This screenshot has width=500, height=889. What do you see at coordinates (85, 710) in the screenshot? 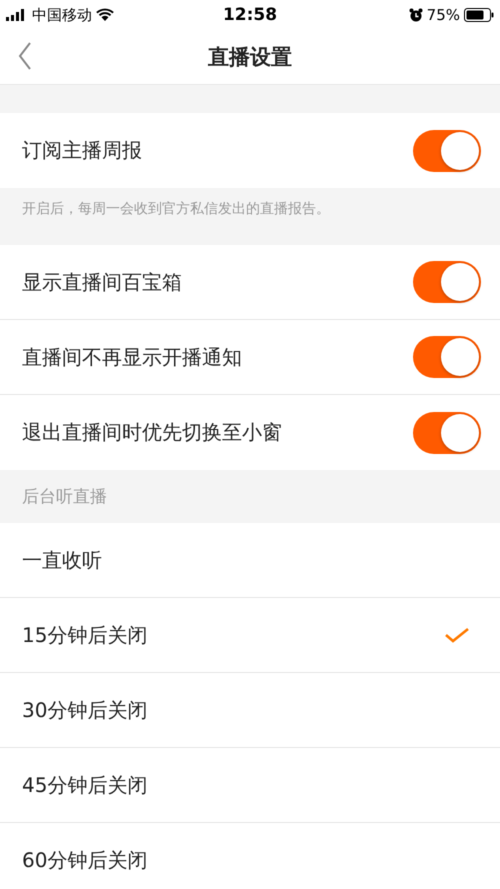
I see `option-label: 30分钟后关闭` at bounding box center [85, 710].